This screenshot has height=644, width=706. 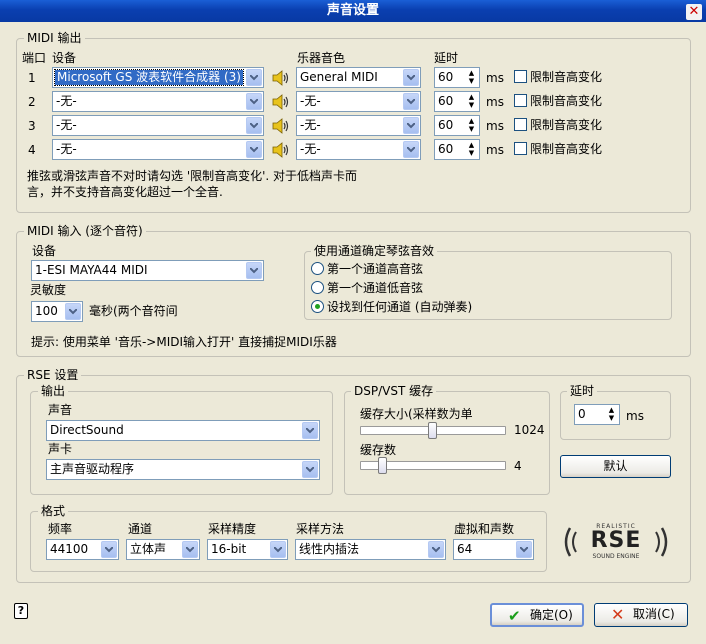 What do you see at coordinates (317, 268) in the screenshot?
I see `radio-first-channel-high` at bounding box center [317, 268].